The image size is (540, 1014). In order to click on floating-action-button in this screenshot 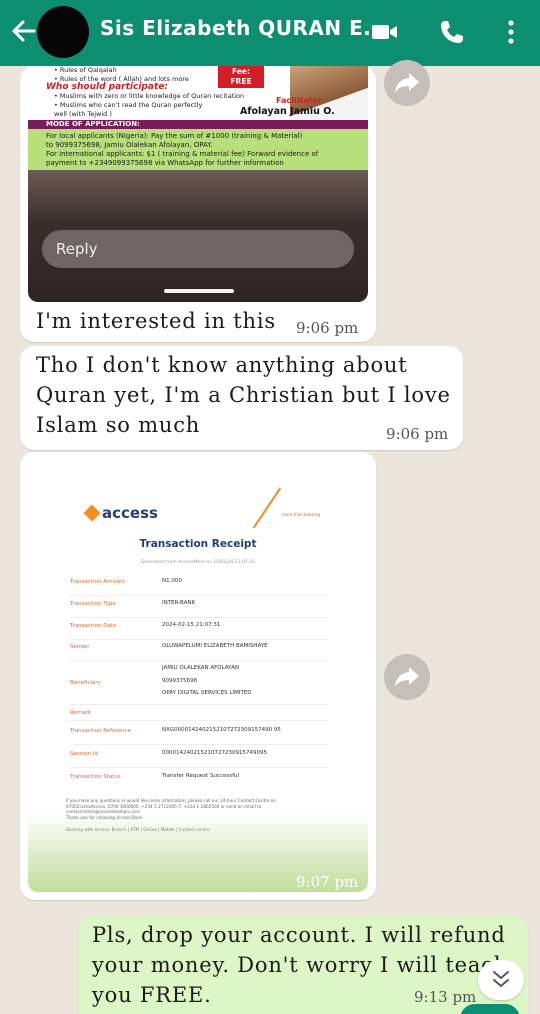, I will do `click(490, 1009)`.